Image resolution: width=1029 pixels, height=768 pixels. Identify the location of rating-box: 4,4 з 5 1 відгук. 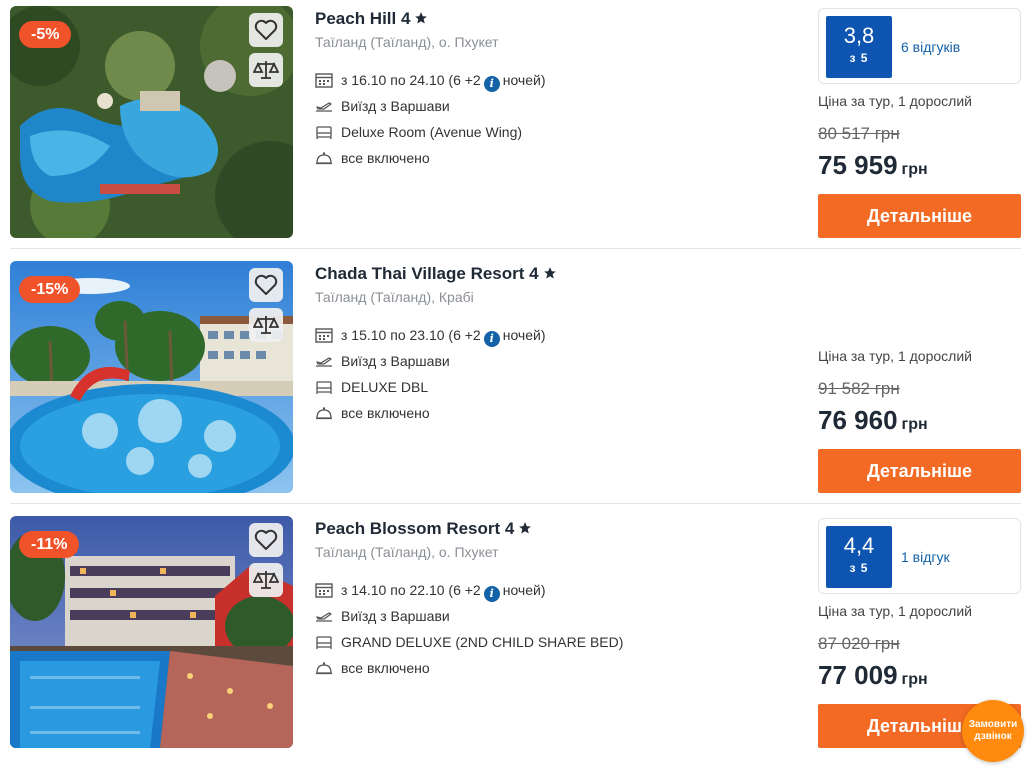
(919, 556).